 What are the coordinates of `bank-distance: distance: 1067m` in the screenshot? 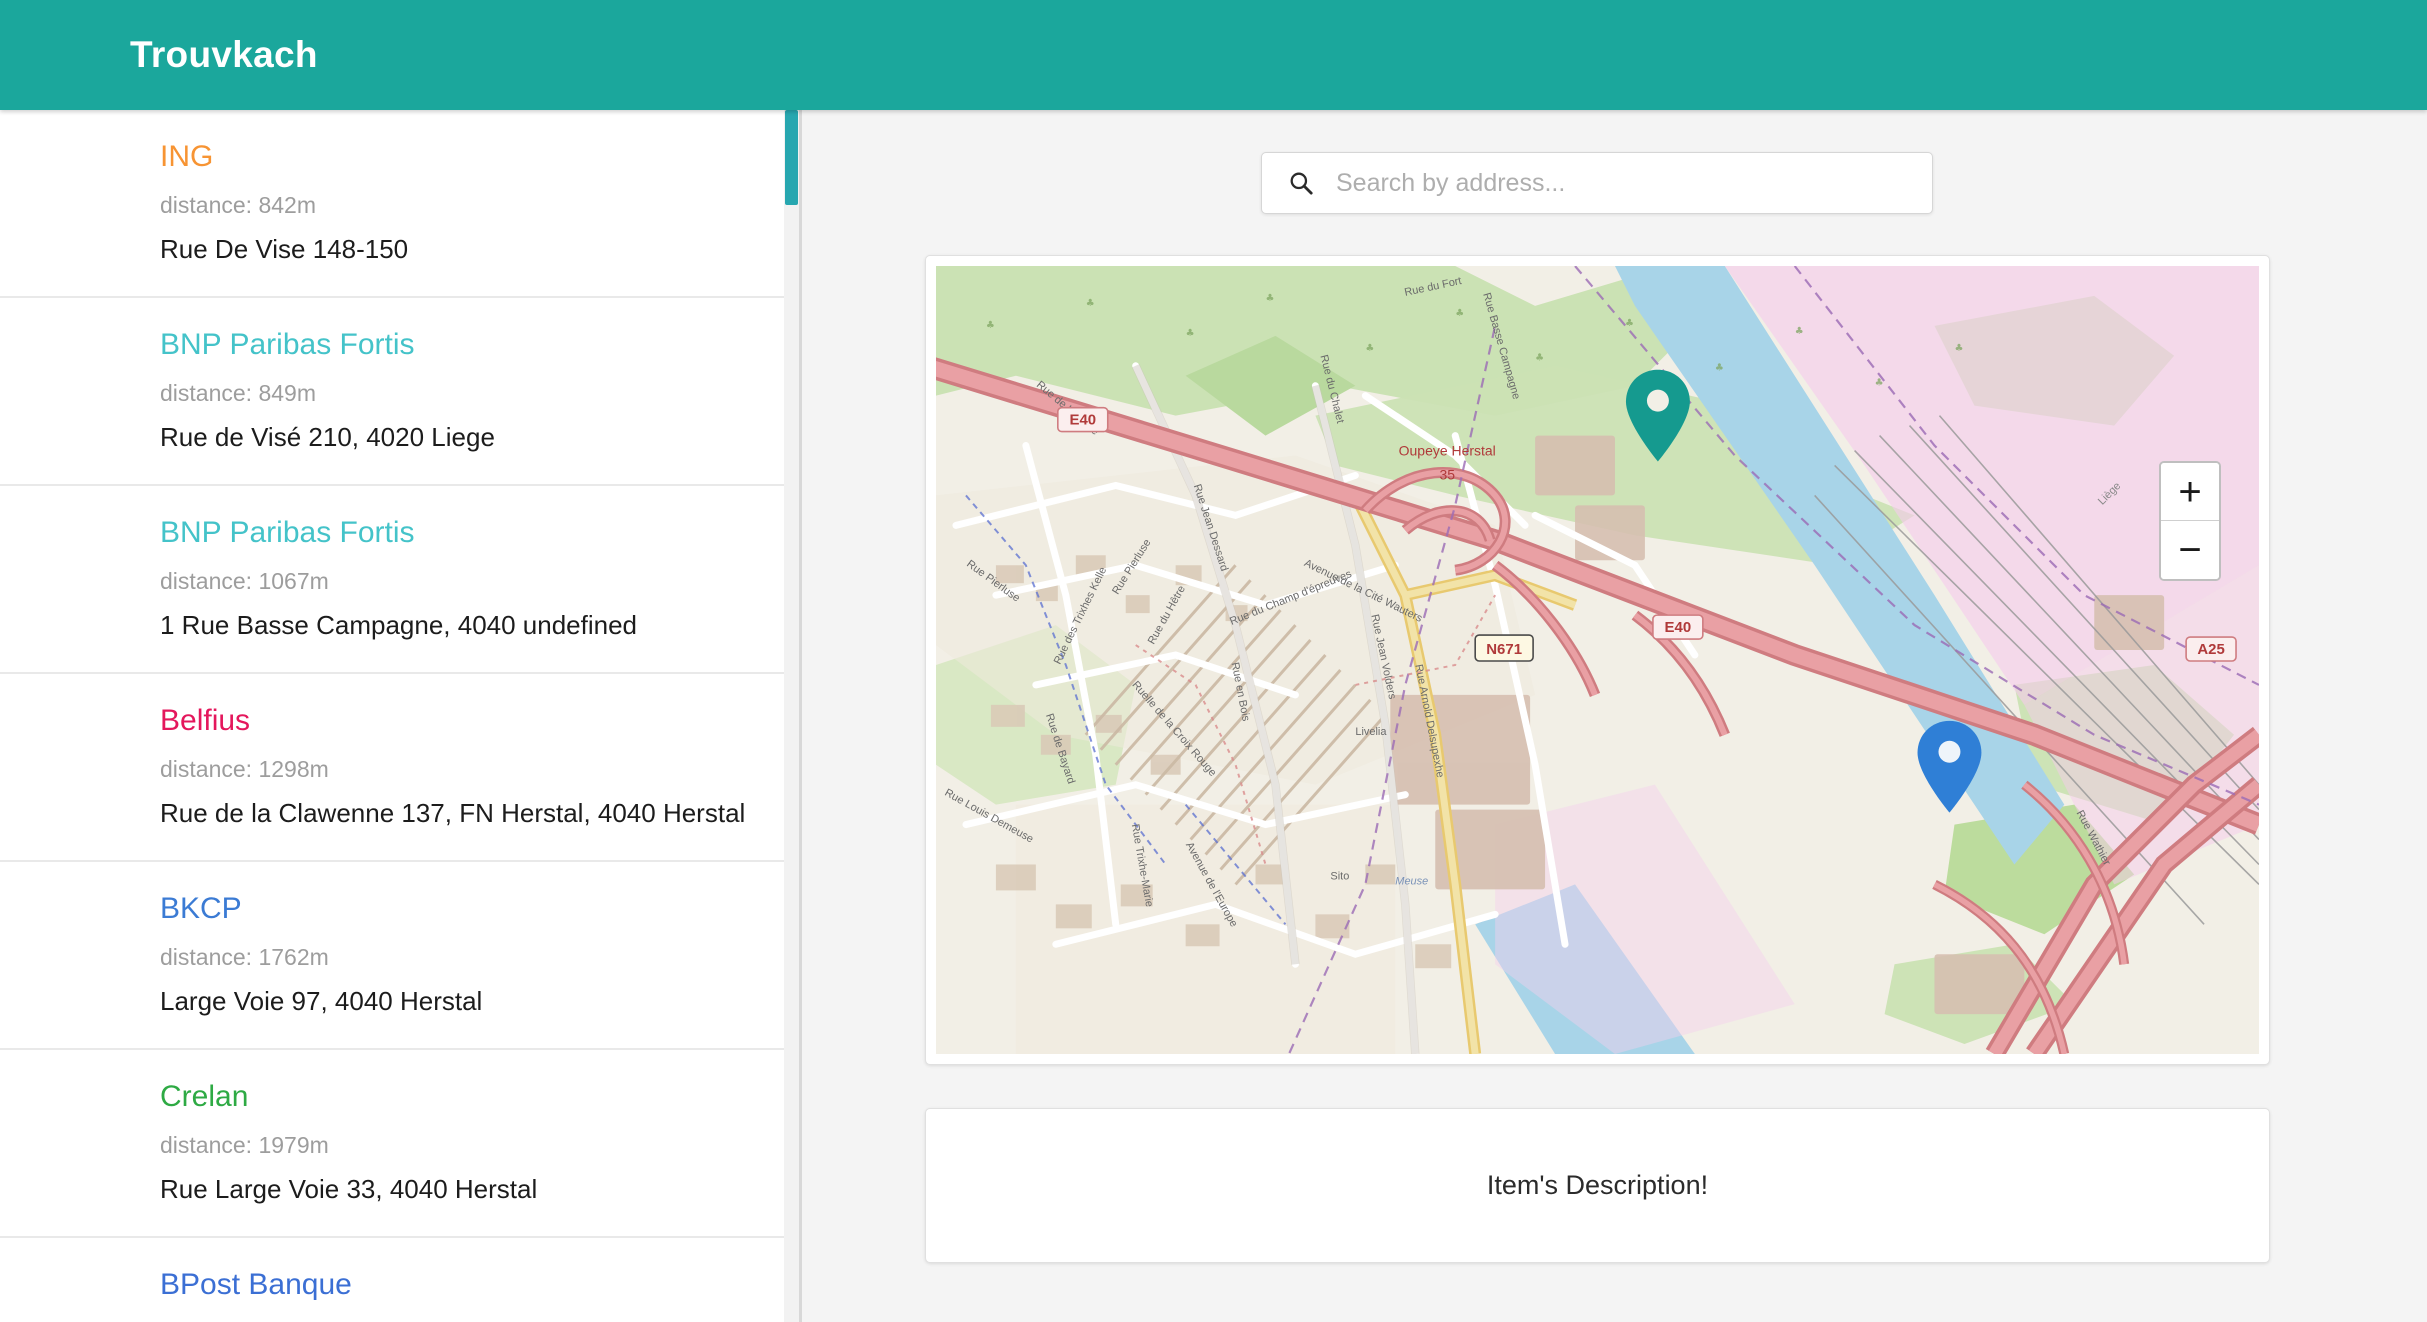 It's located at (244, 581).